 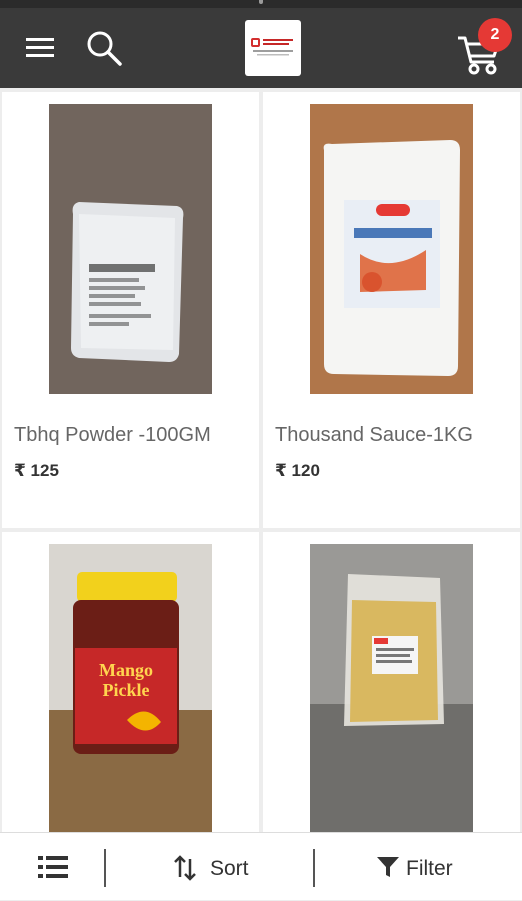 What do you see at coordinates (388, 869) in the screenshot?
I see `filter-funnel-icon` at bounding box center [388, 869].